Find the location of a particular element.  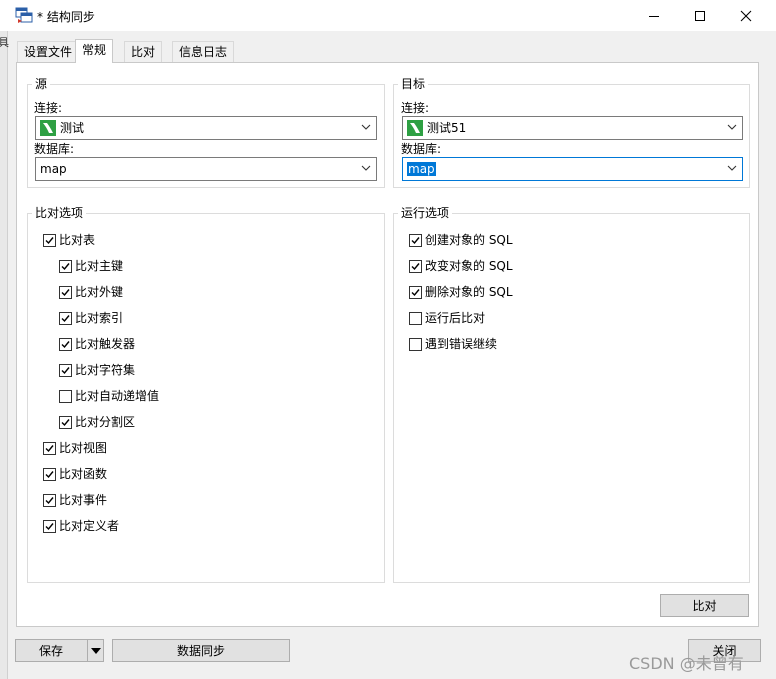

compare-options-title: 比对选项 is located at coordinates (59, 213).